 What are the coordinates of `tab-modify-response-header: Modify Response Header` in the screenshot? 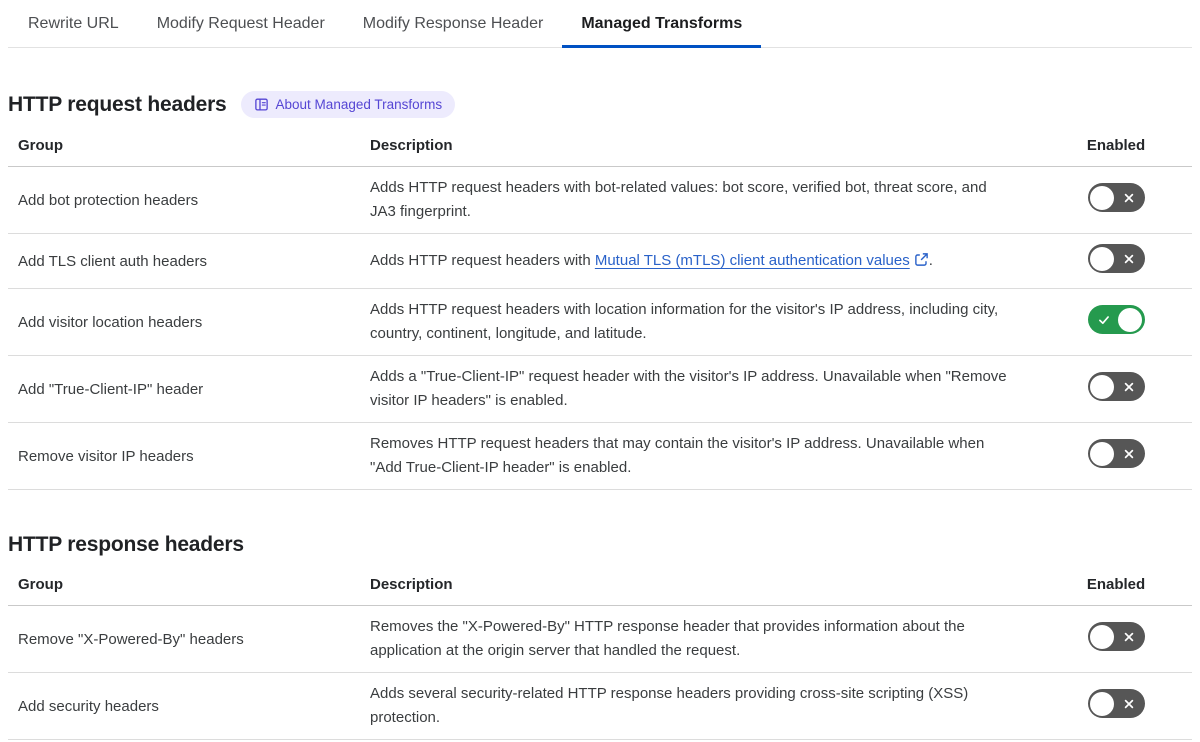 It's located at (453, 23).